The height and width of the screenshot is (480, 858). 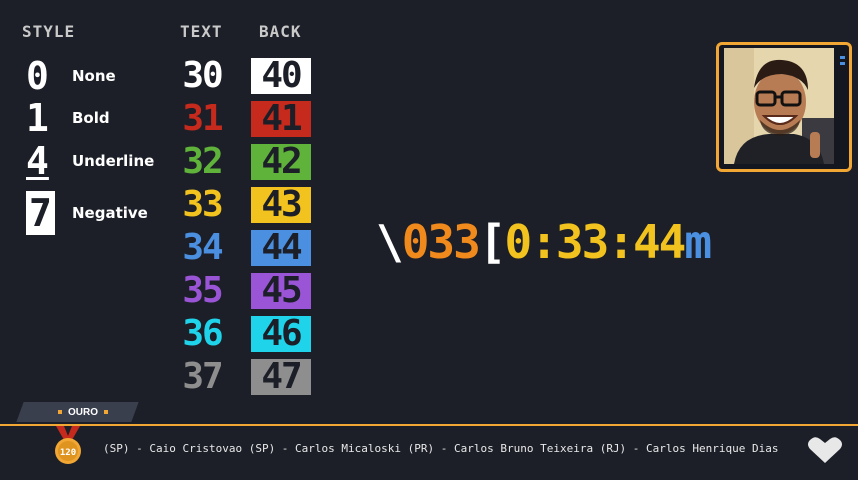 I want to click on back-code-40: 40, so click(x=281, y=76).